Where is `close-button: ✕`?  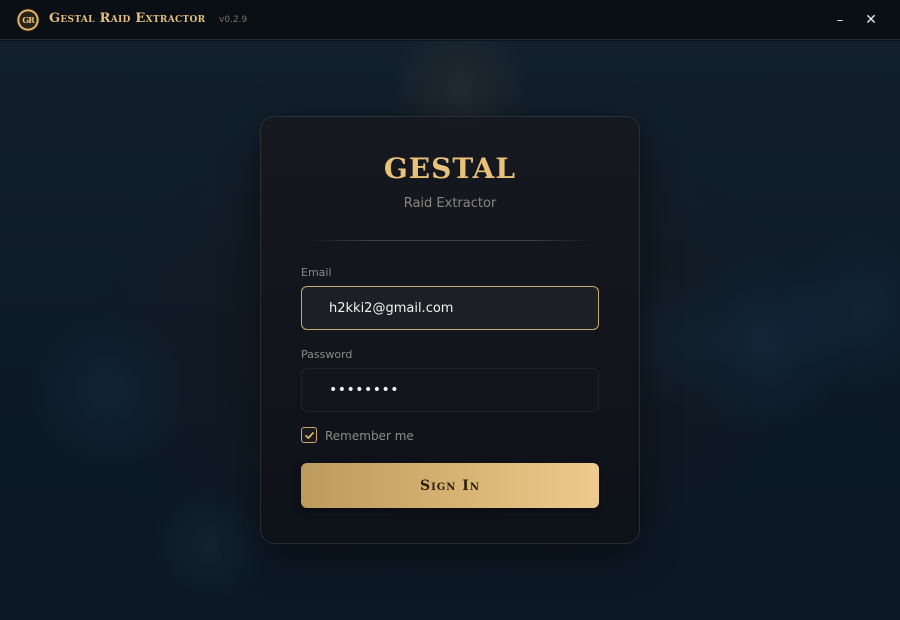 close-button: ✕ is located at coordinates (871, 20).